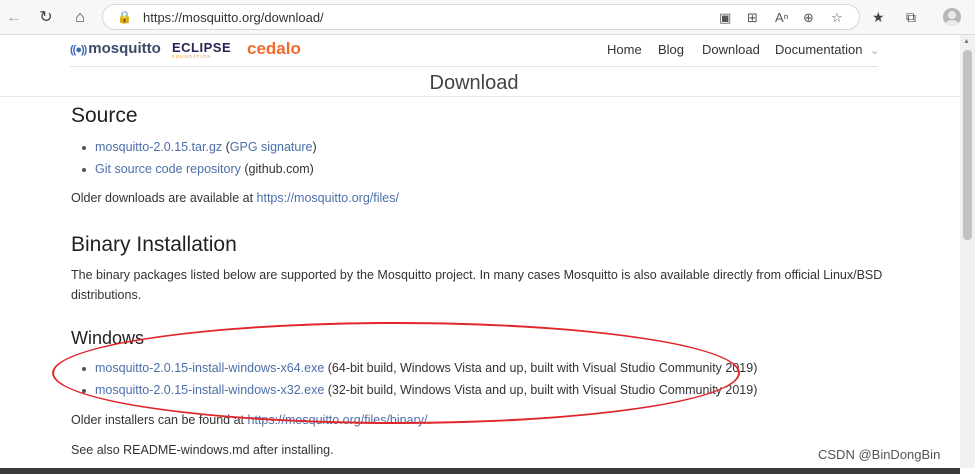 The image size is (975, 474). What do you see at coordinates (827, 49) in the screenshot?
I see `nav-documentation: Documentation ⌄` at bounding box center [827, 49].